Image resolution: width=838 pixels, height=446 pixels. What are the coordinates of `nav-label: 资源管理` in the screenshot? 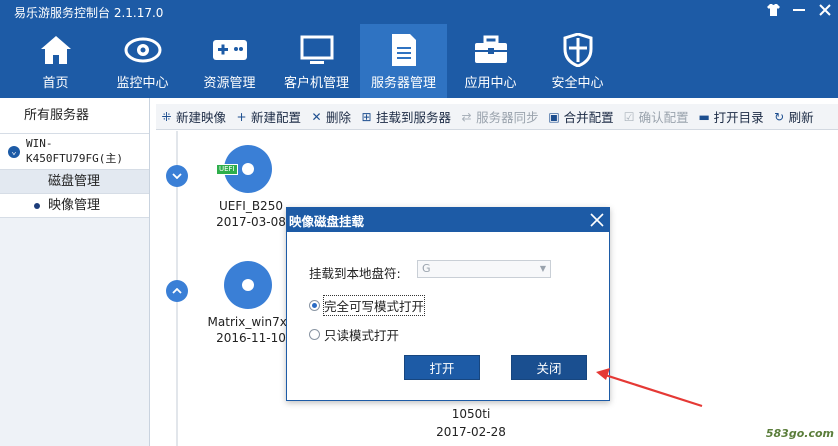 It's located at (229, 83).